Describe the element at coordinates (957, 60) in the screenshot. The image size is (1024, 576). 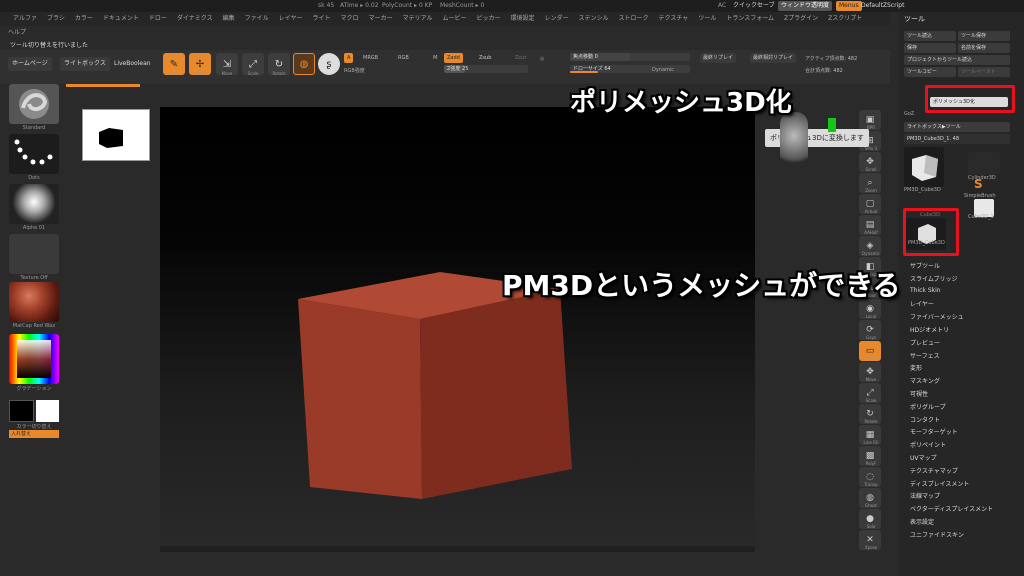
I see `load-from-project-button: プロジェクトからツール読込` at that location.